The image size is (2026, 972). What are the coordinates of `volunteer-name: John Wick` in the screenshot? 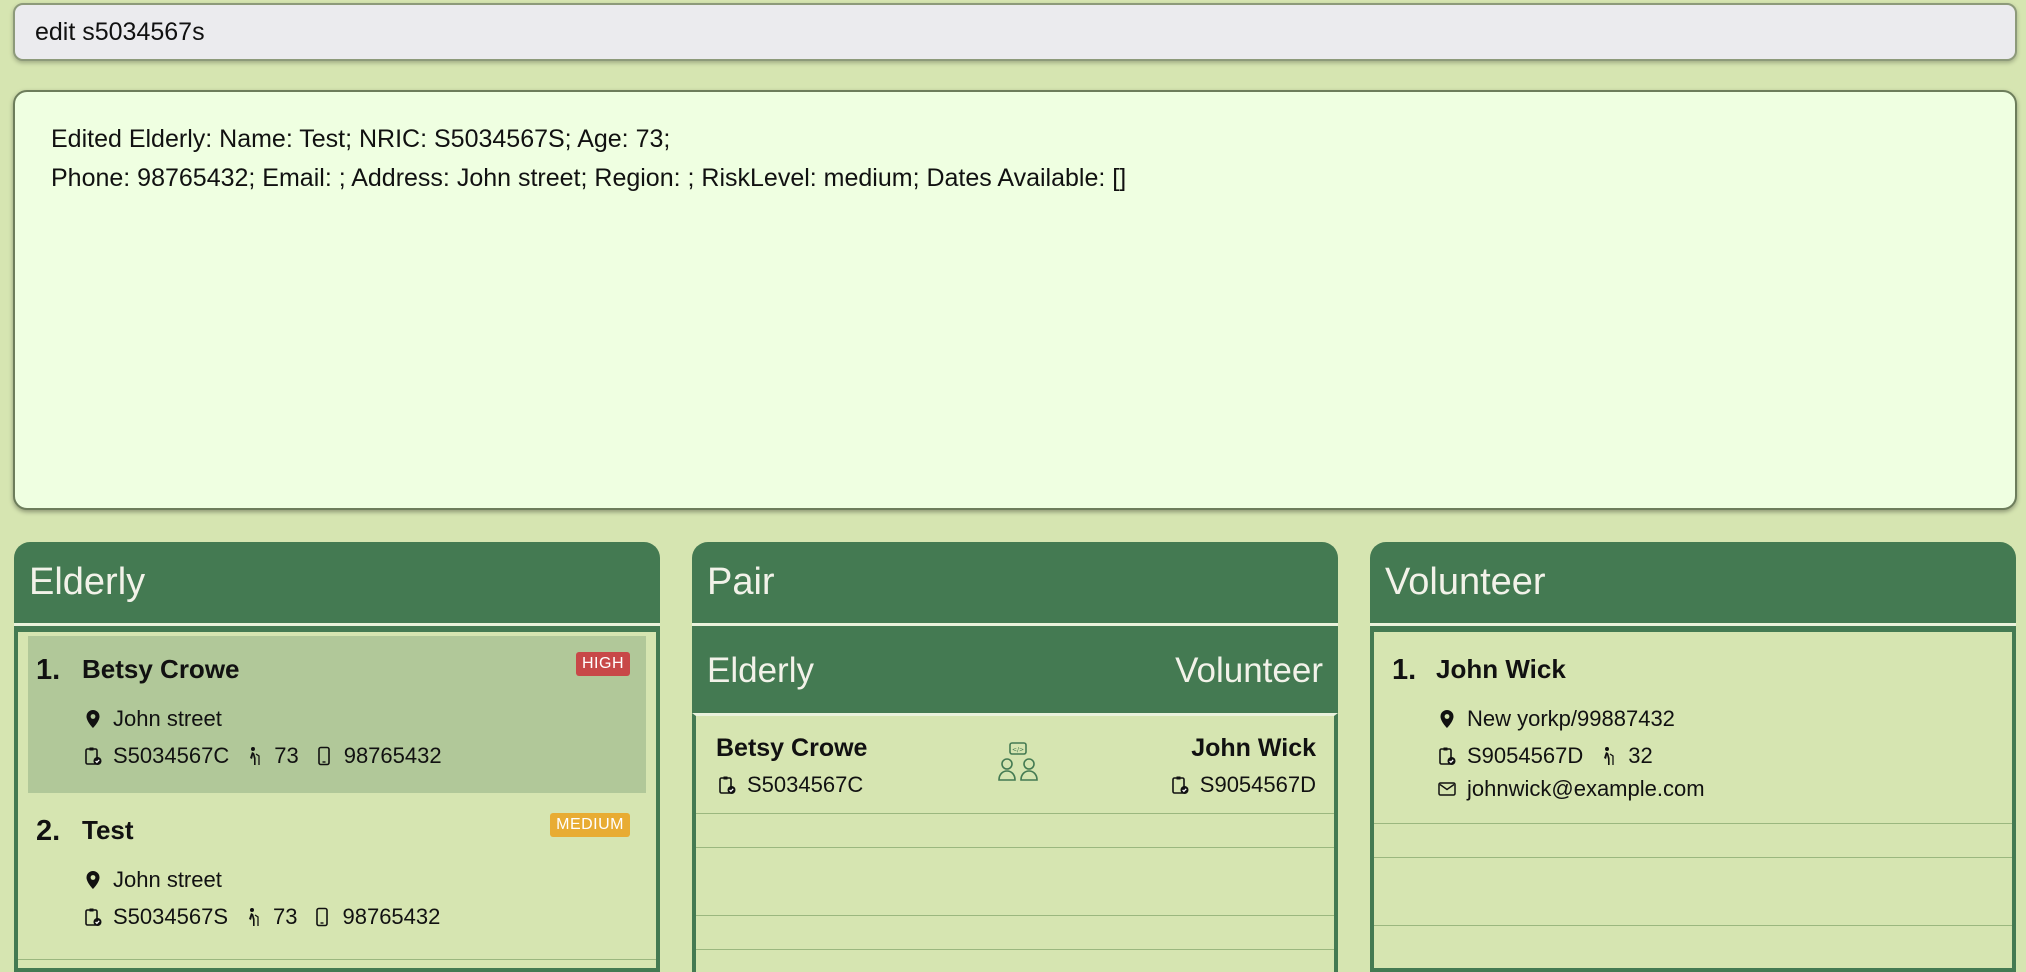 It's located at (1501, 669).